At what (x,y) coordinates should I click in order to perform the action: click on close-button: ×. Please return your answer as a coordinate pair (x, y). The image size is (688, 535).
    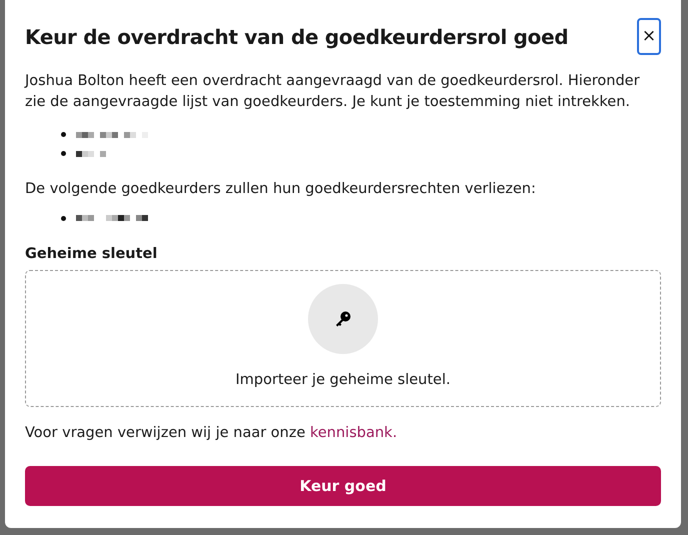
    Looking at the image, I should click on (649, 36).